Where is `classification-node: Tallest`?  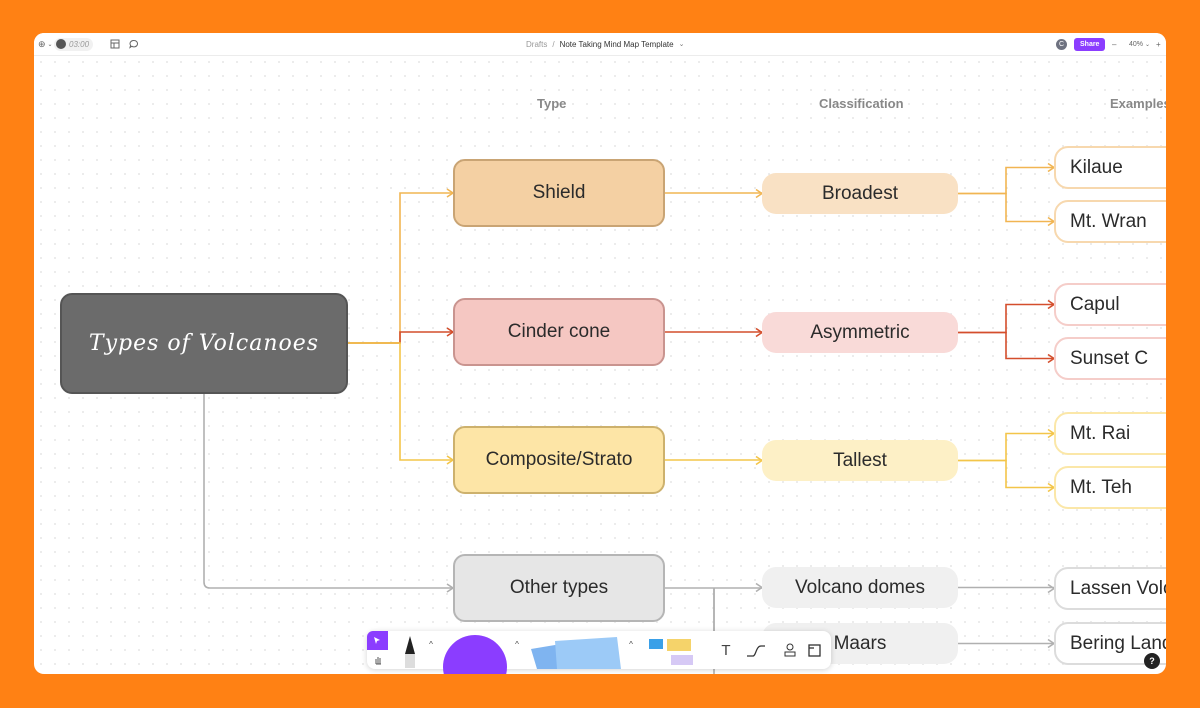
classification-node: Tallest is located at coordinates (860, 460).